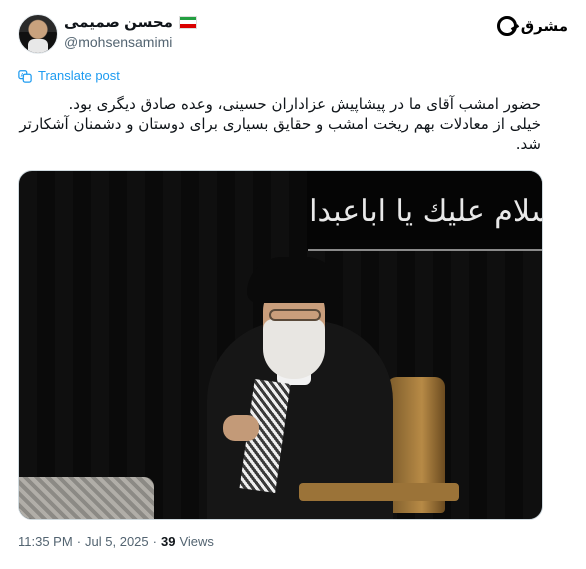 This screenshot has height=569, width=586. I want to click on calligraphy-banner: السلام عليك يا اباعبدالله, so click(424, 211).